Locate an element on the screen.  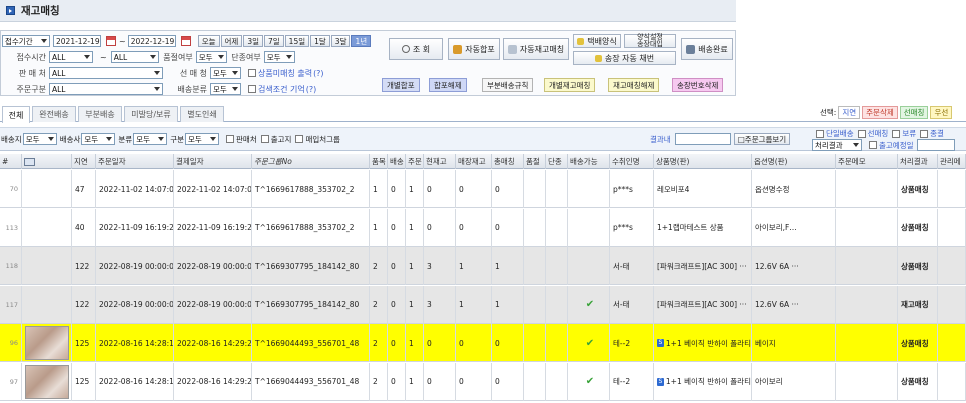
single-ship-checkbox is located at coordinates (820, 133).